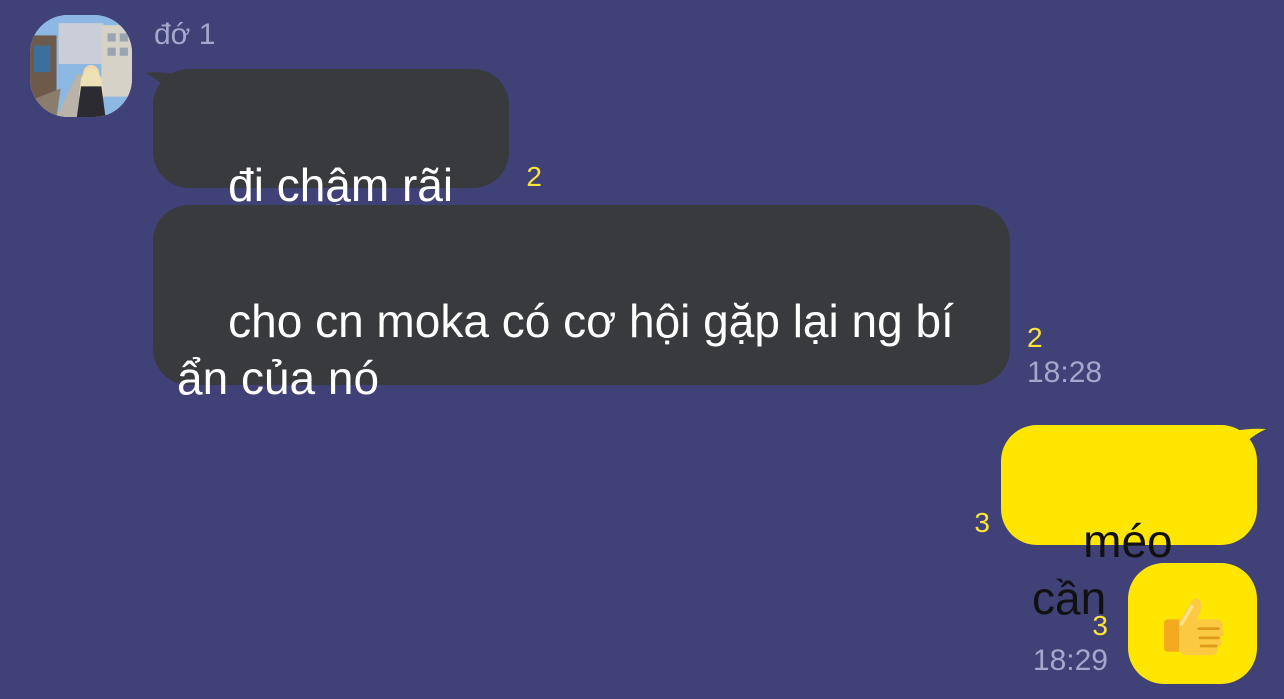 This screenshot has height=699, width=1284. What do you see at coordinates (524, 177) in the screenshot?
I see `message-meta: 2` at bounding box center [524, 177].